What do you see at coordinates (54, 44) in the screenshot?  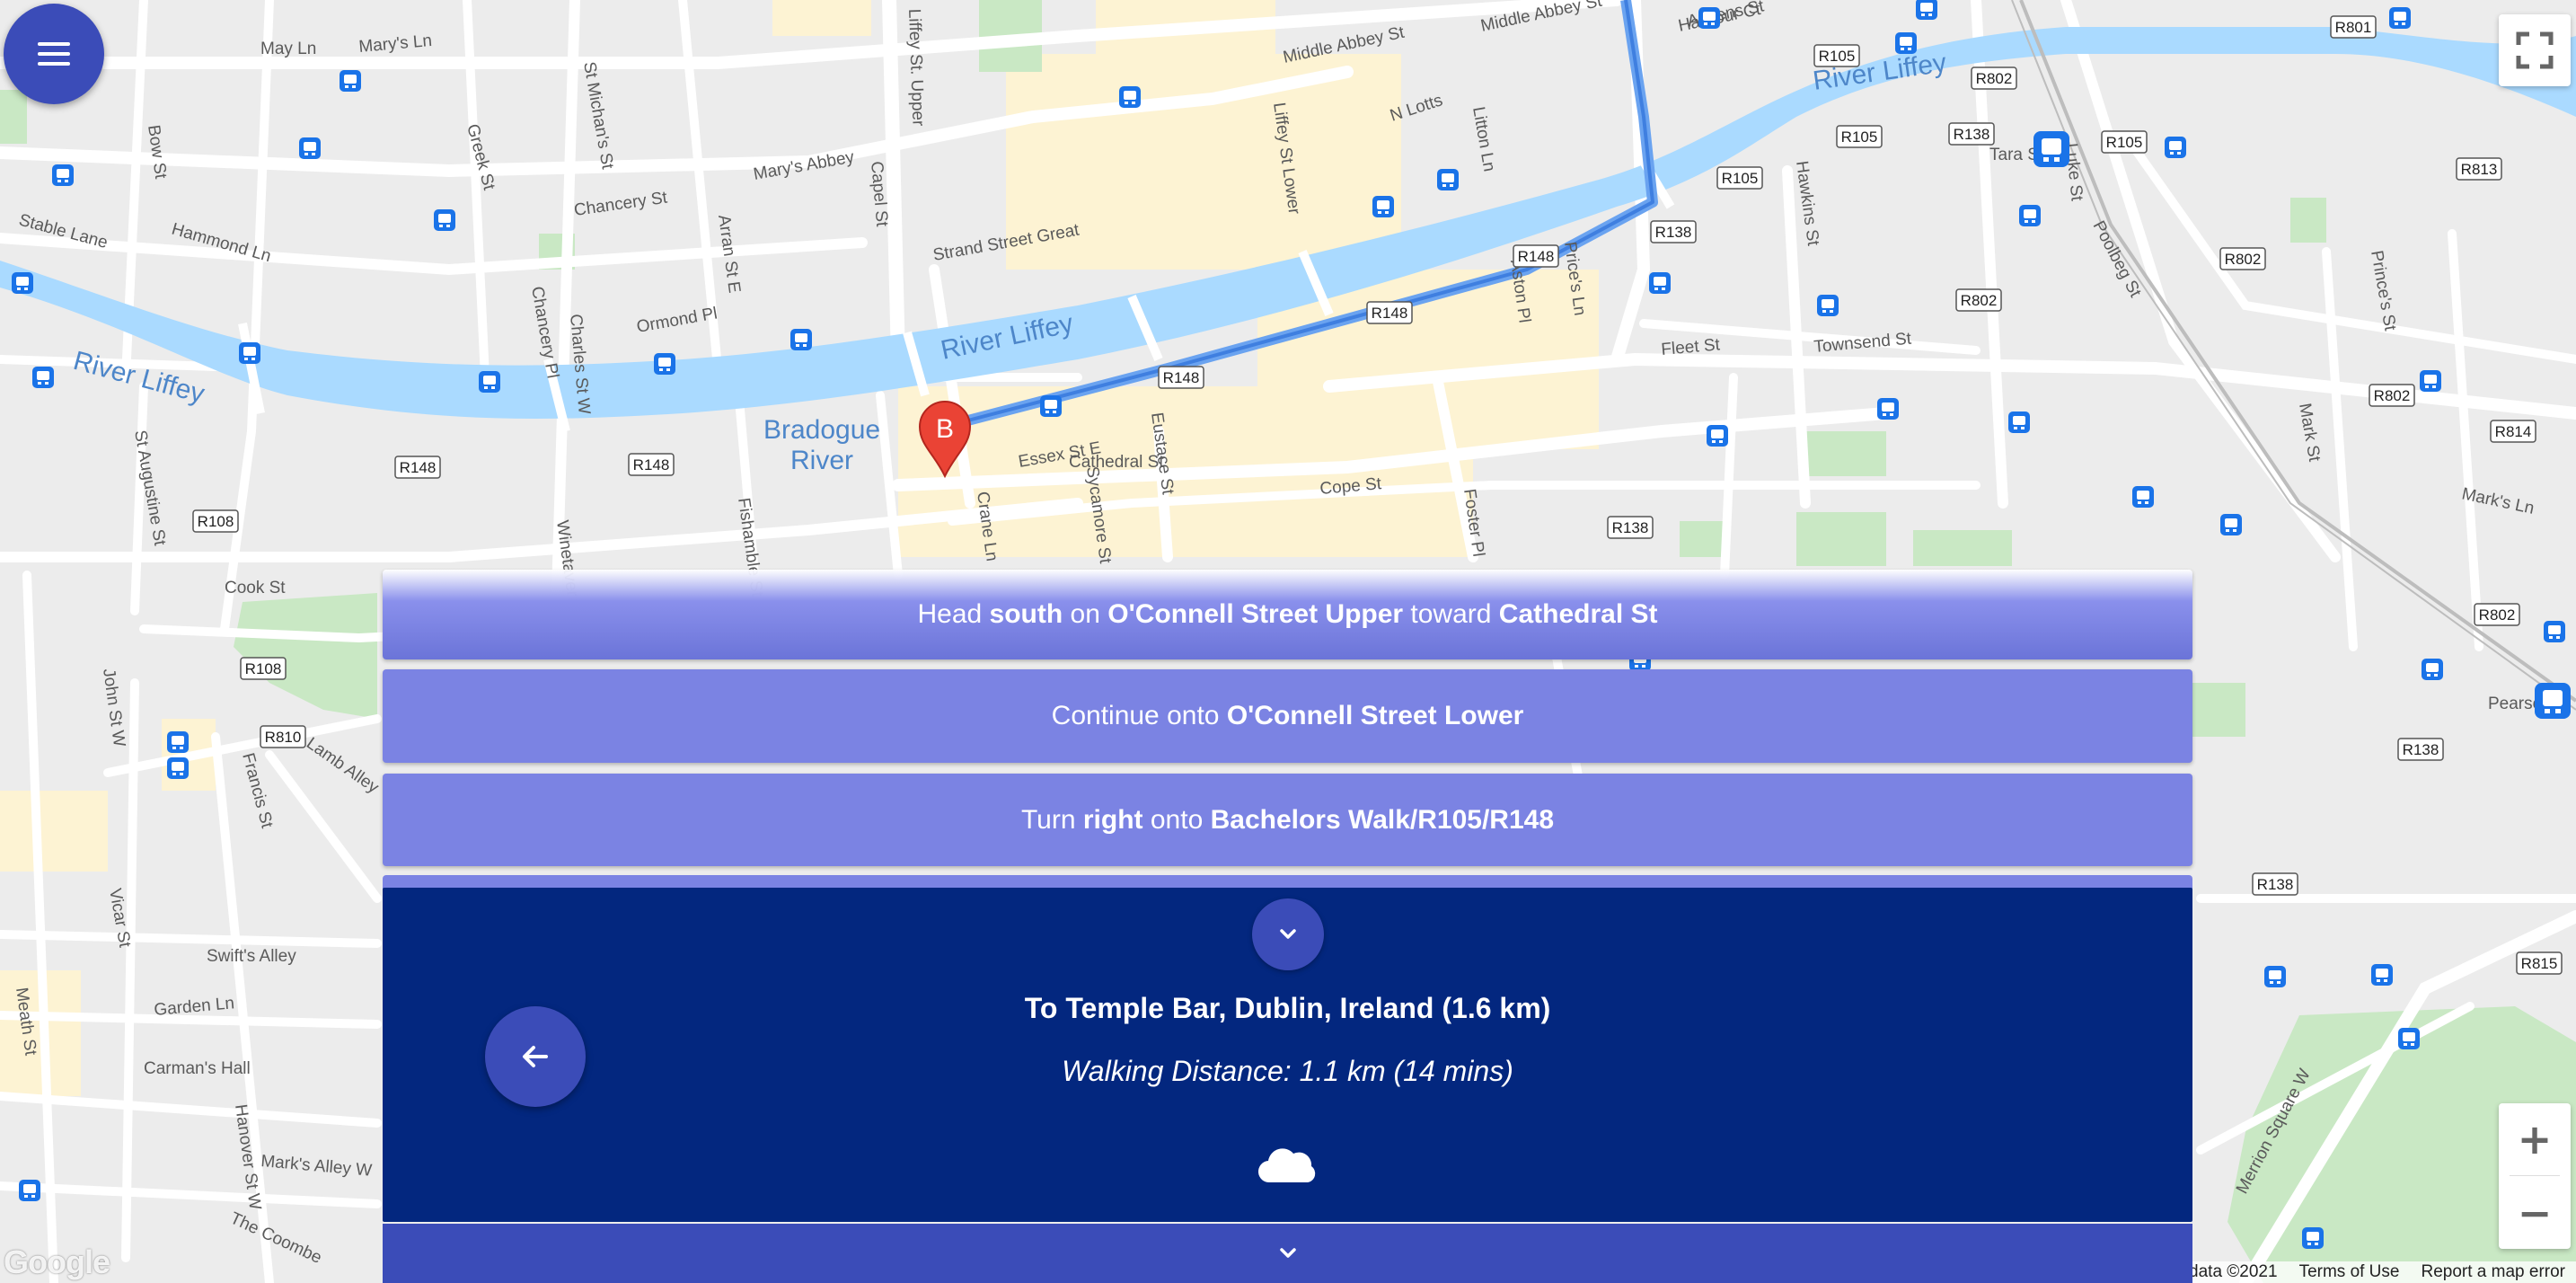 I see `menu-icon` at bounding box center [54, 44].